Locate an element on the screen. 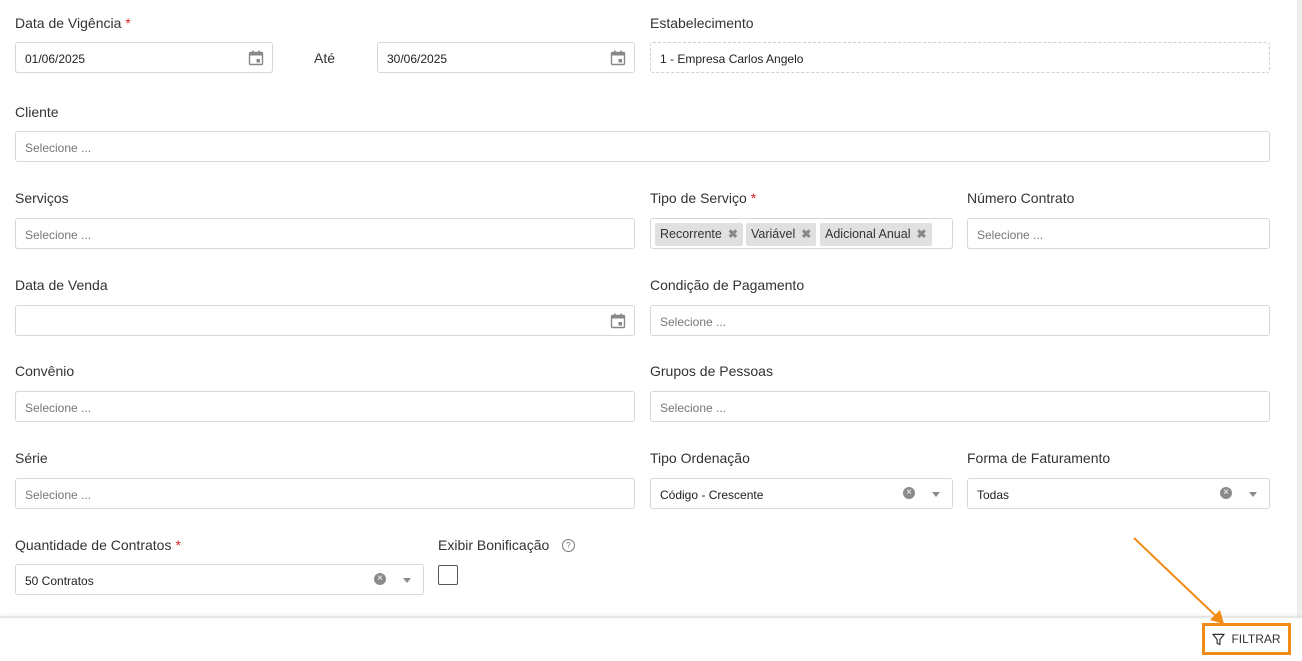  vigencia-from-value: 01/06/2025 is located at coordinates (55, 59).